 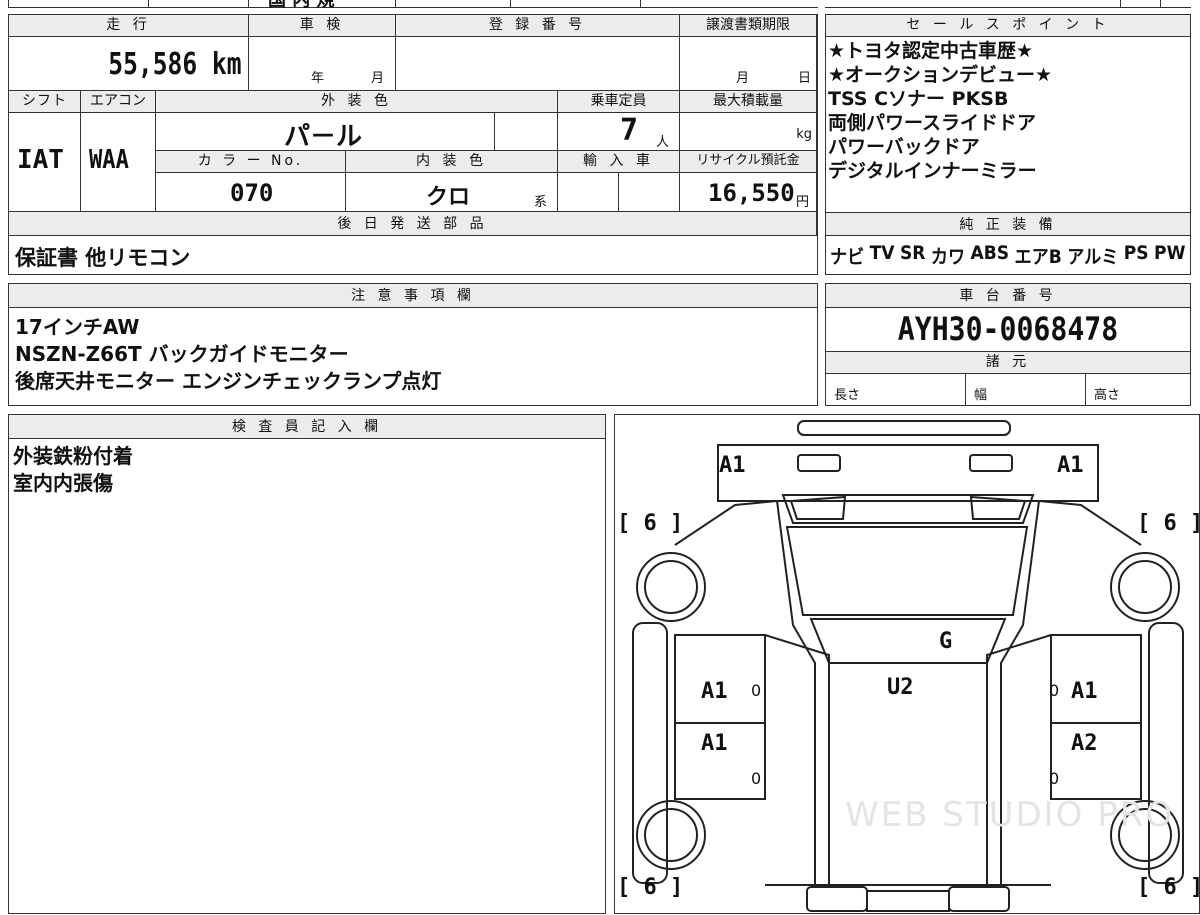 What do you see at coordinates (588, 192) in the screenshot?
I see `import-cell-a` at bounding box center [588, 192].